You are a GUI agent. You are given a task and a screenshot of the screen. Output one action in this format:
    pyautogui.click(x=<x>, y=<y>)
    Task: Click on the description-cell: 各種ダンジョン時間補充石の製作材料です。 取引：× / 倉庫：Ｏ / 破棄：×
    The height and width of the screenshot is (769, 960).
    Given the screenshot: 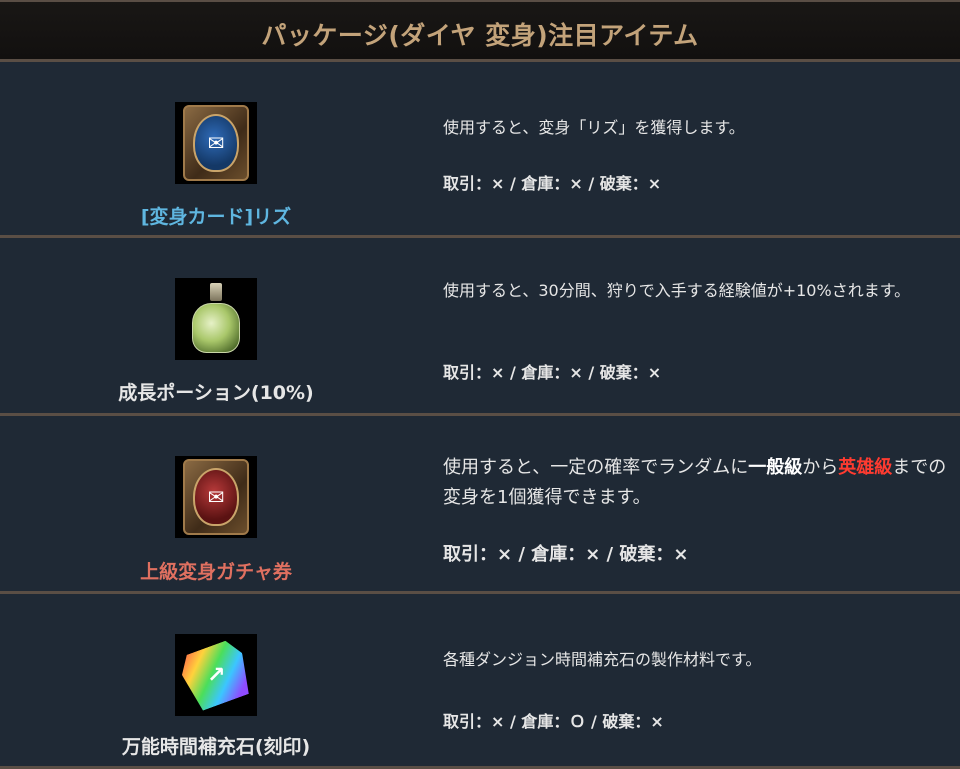 What is the action you would take?
    pyautogui.click(x=695, y=680)
    